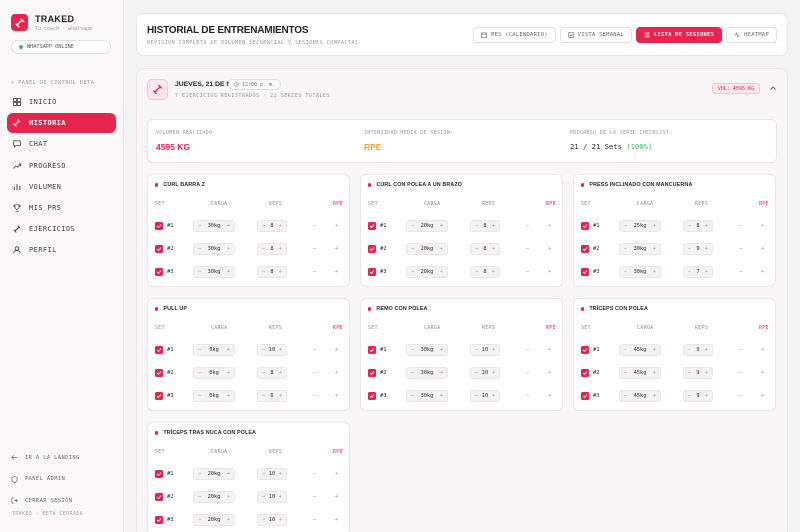 This screenshot has width=800, height=532. Describe the element at coordinates (51, 23) in the screenshot. I see `brand: TRAKED Tu coach · whatsapp` at that location.